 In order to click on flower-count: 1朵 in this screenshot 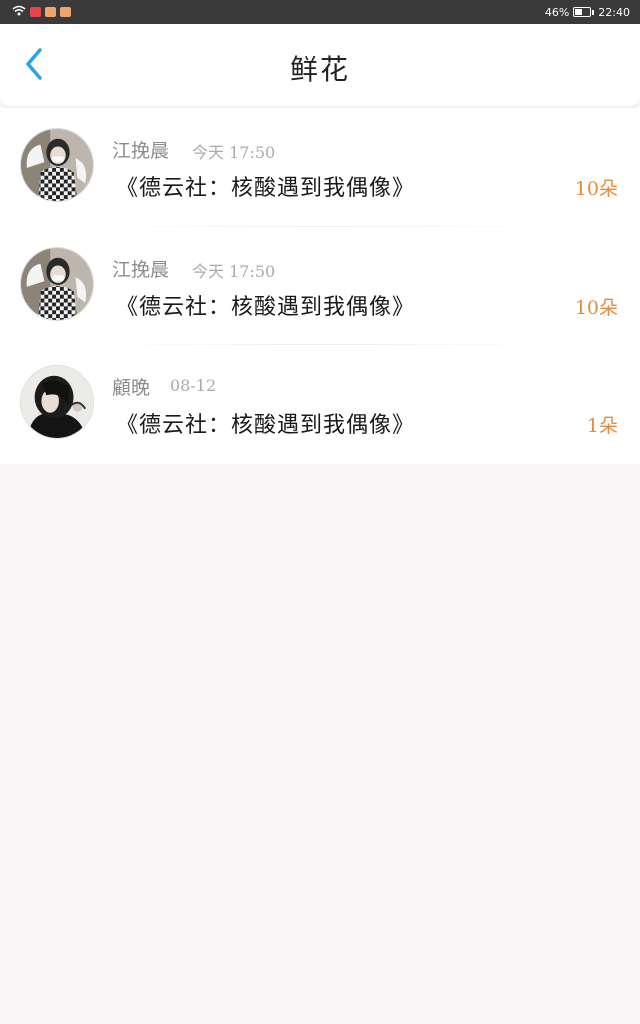, I will do `click(602, 426)`.